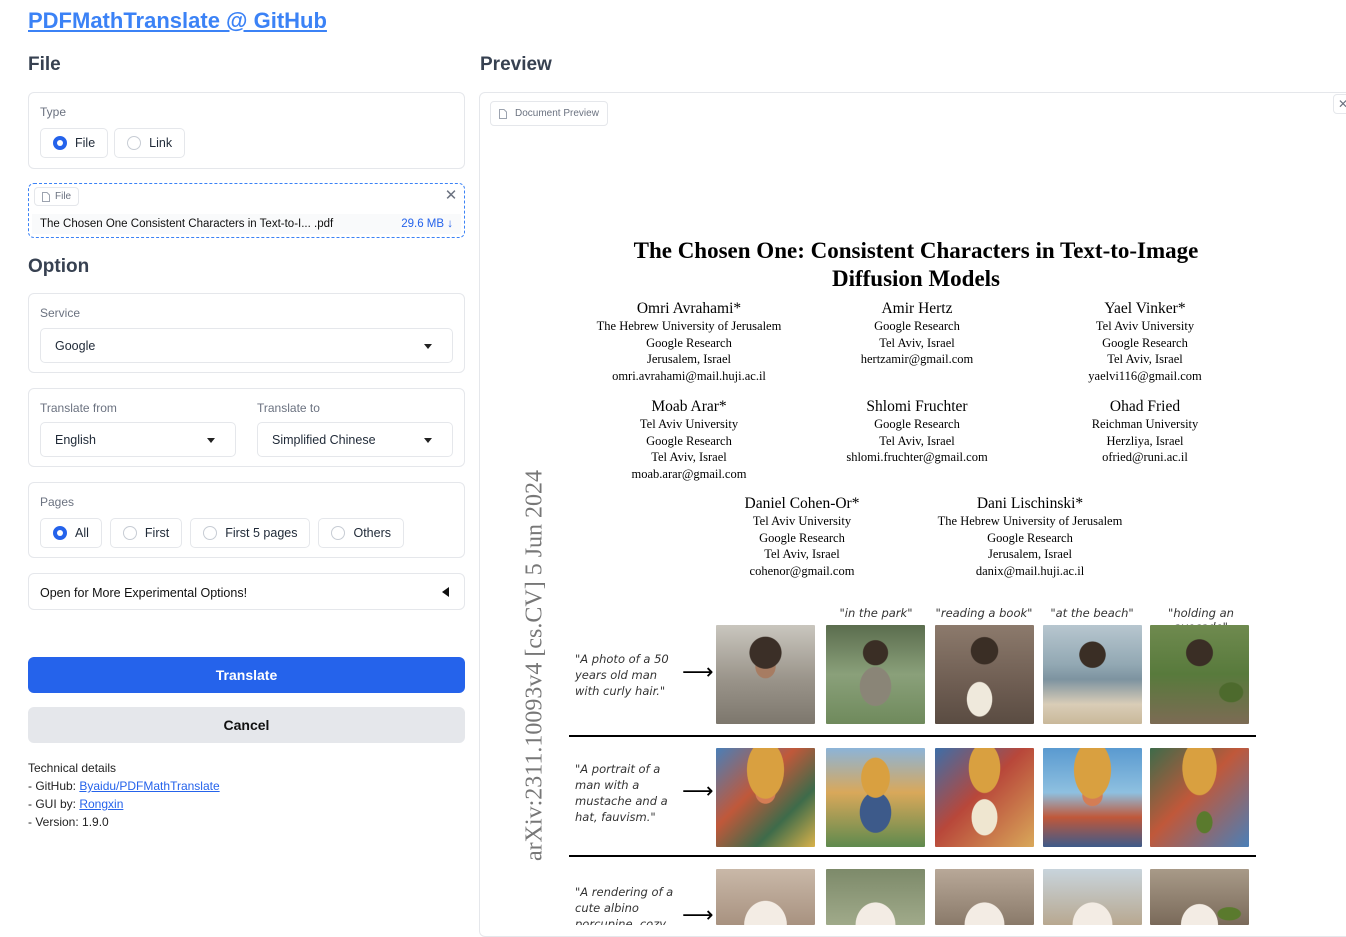 The width and height of the screenshot is (1346, 937). Describe the element at coordinates (917, 406) in the screenshot. I see `author-name: Shlomi Fruchter` at that location.